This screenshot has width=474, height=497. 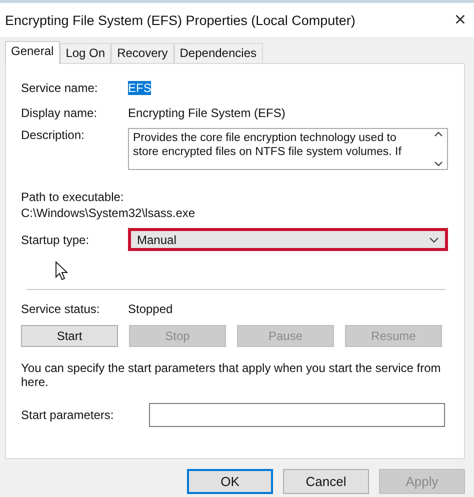 What do you see at coordinates (86, 53) in the screenshot?
I see `tab: Log On` at bounding box center [86, 53].